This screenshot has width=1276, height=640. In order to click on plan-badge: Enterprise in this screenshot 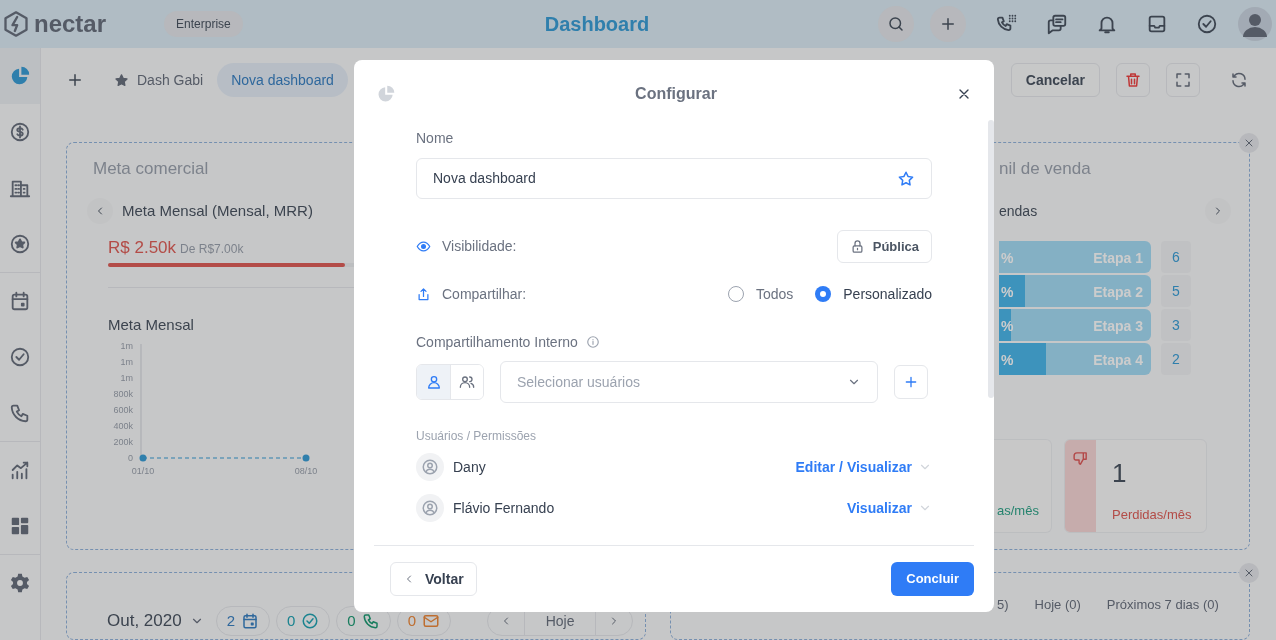, I will do `click(203, 24)`.